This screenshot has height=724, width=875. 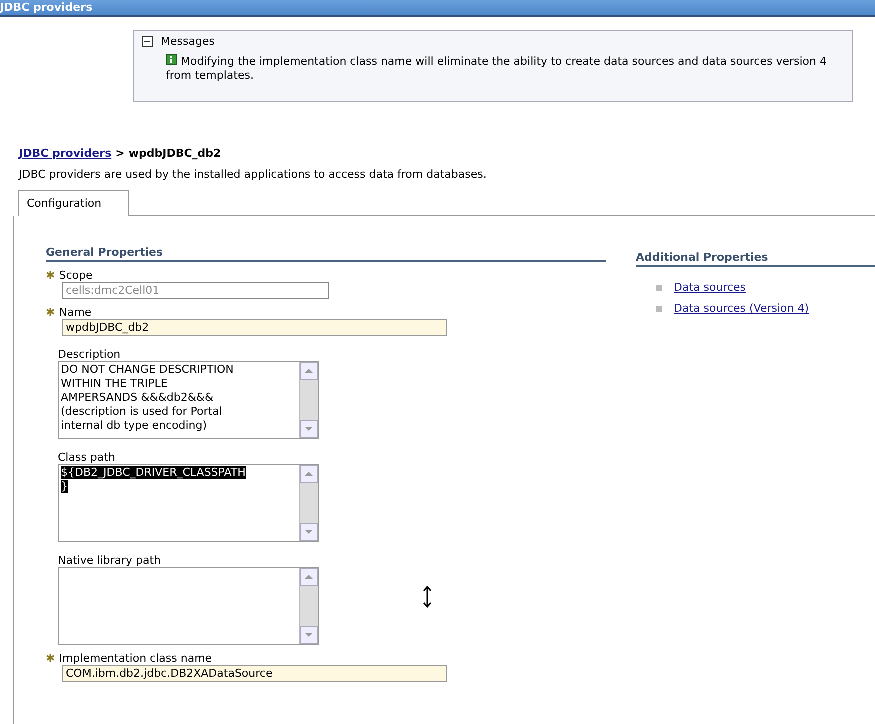 I want to click on field-label: Scope, so click(x=76, y=275).